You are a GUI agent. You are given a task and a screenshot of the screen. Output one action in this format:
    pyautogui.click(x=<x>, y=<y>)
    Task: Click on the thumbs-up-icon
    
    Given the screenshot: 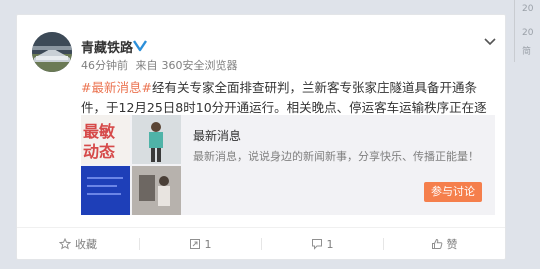 What is the action you would take?
    pyautogui.click(x=436, y=243)
    